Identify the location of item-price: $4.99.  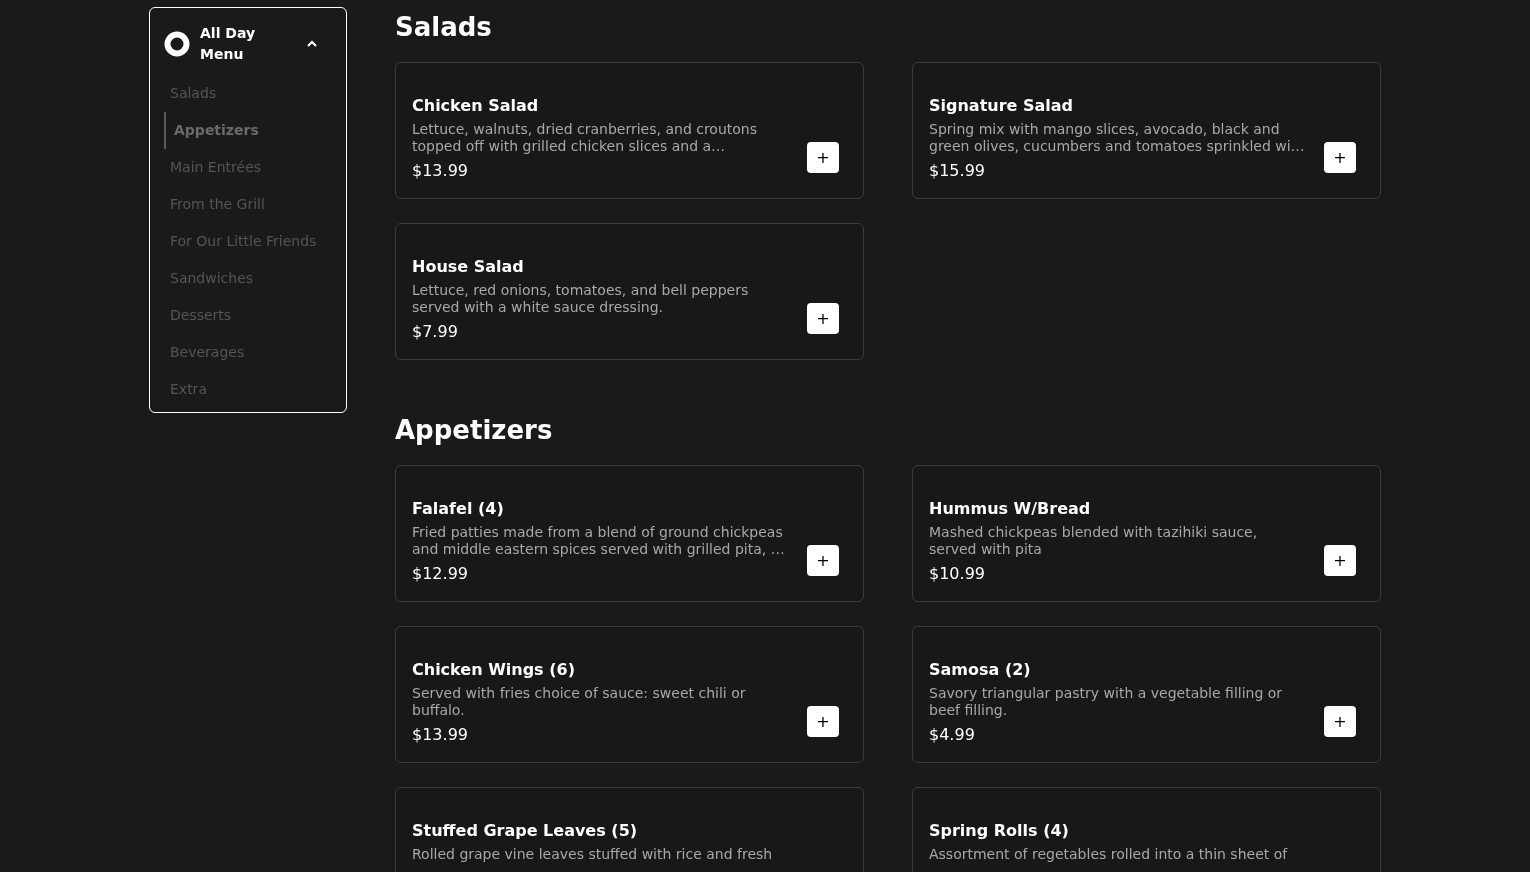
(952, 735).